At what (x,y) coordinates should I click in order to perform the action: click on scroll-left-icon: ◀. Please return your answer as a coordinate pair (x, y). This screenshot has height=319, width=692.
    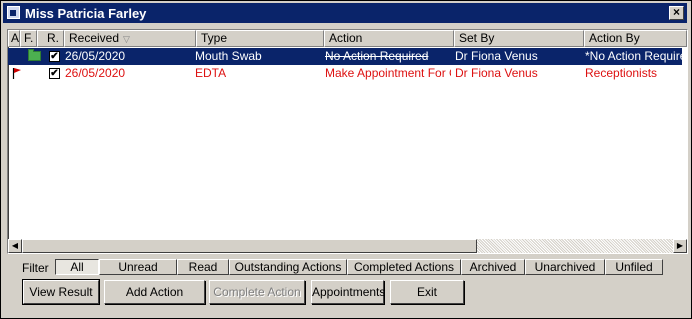
    Looking at the image, I should click on (15, 246).